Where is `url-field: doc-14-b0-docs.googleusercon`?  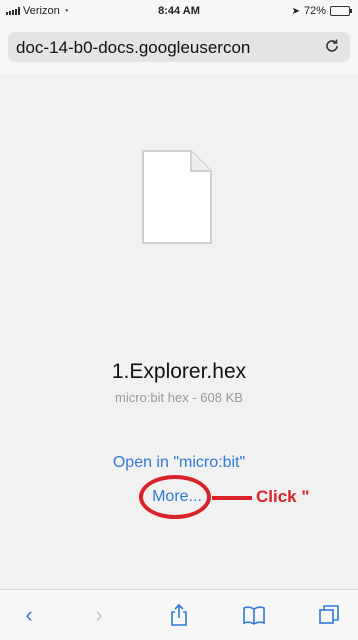 url-field: doc-14-b0-docs.googleusercon is located at coordinates (179, 47).